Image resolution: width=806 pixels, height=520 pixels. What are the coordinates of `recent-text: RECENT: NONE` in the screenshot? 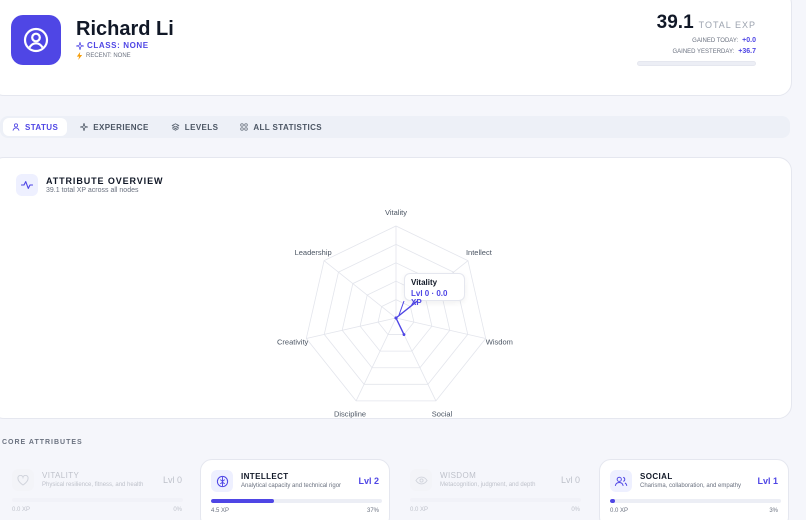 It's located at (108, 56).